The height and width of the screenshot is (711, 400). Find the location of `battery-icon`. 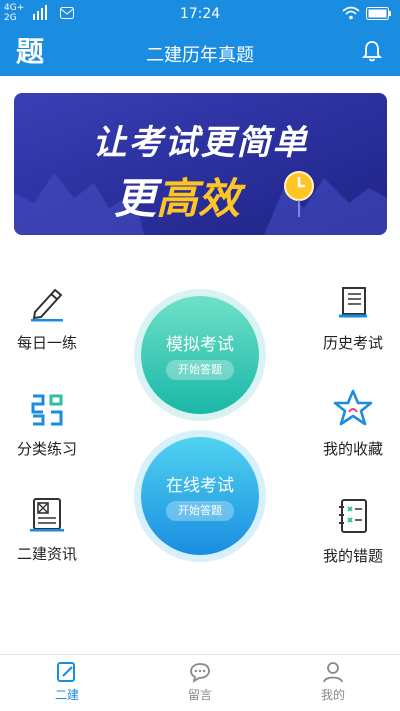

battery-icon is located at coordinates (378, 13).